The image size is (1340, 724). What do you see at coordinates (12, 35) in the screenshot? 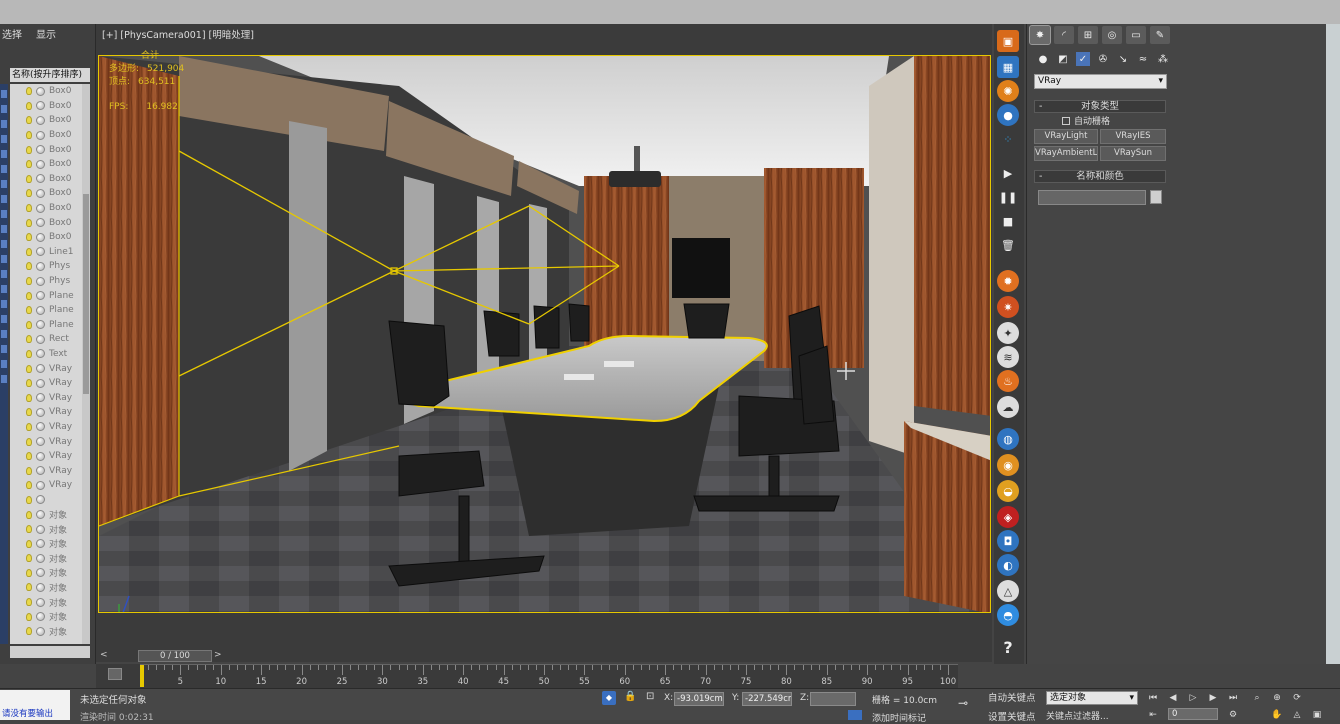
I see `menu-select: 选择` at bounding box center [12, 35].